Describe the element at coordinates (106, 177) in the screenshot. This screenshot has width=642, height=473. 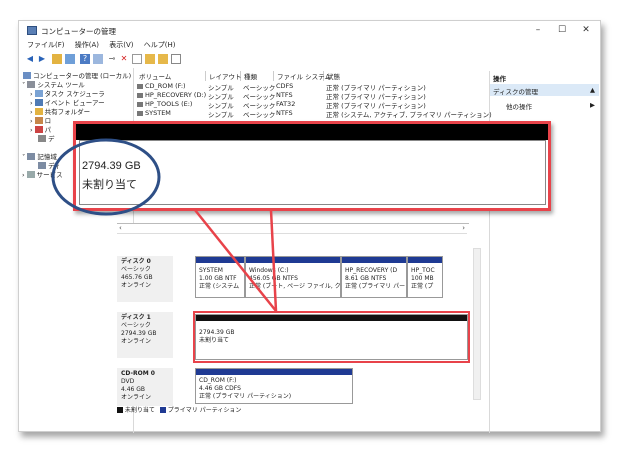
I see `highlight-circle` at that location.